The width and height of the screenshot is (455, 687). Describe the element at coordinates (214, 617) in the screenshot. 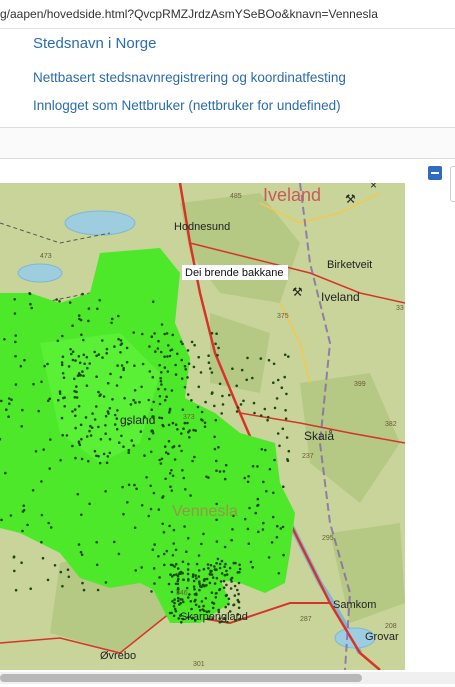

I see `place-skarpengland: Skarpengland` at that location.